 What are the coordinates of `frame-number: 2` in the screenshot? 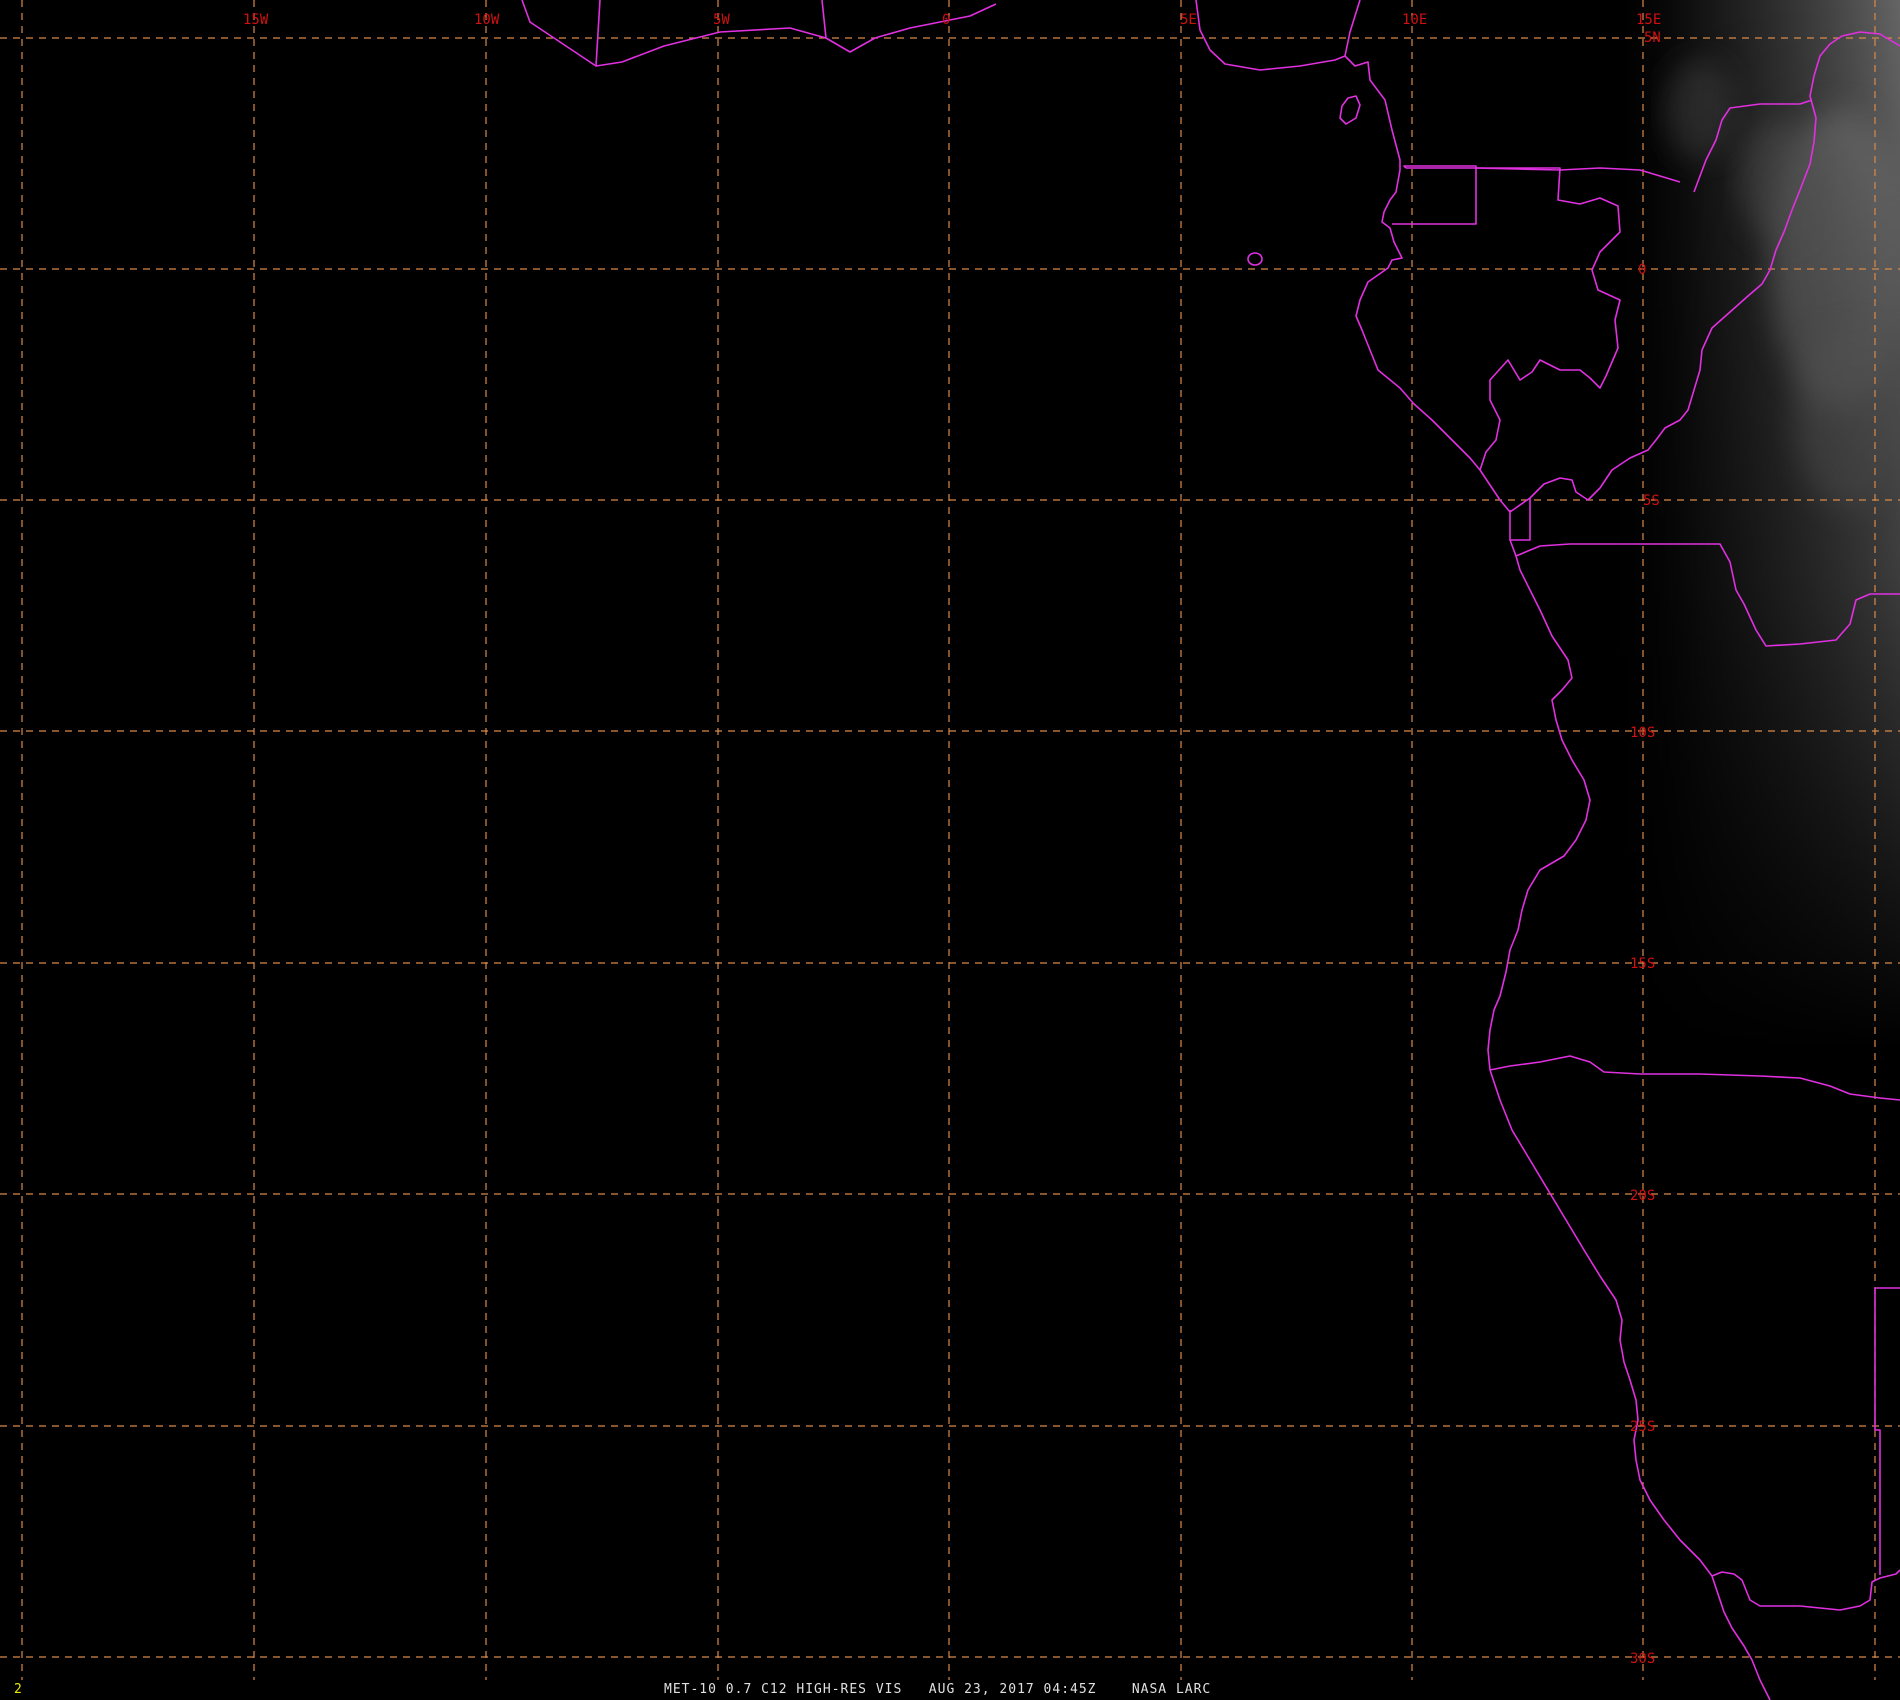 It's located at (18, 1689).